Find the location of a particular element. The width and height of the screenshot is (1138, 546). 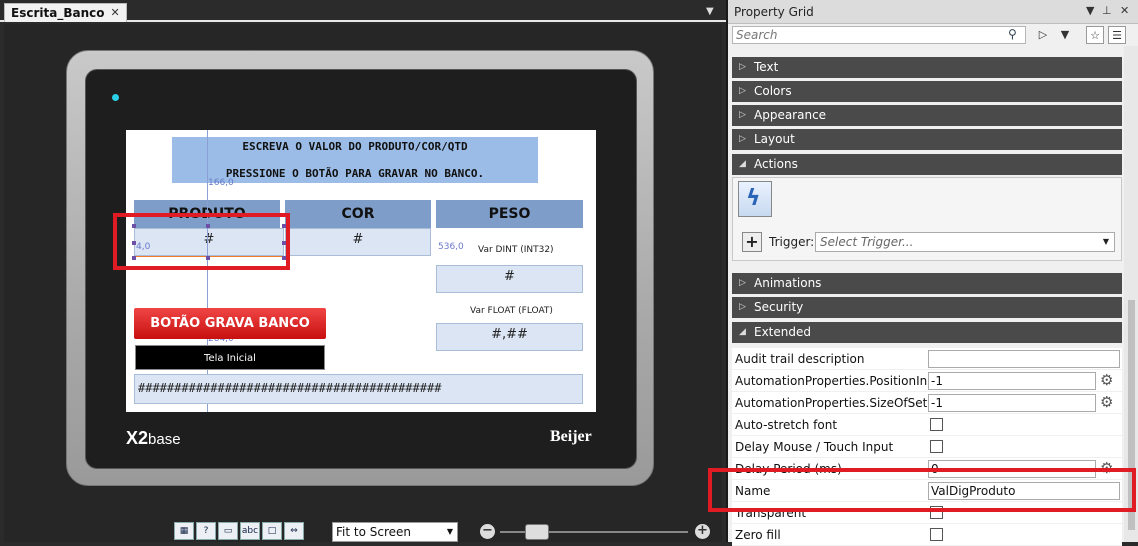

dropdown-icon: ▼ is located at coordinates (1090, 10).